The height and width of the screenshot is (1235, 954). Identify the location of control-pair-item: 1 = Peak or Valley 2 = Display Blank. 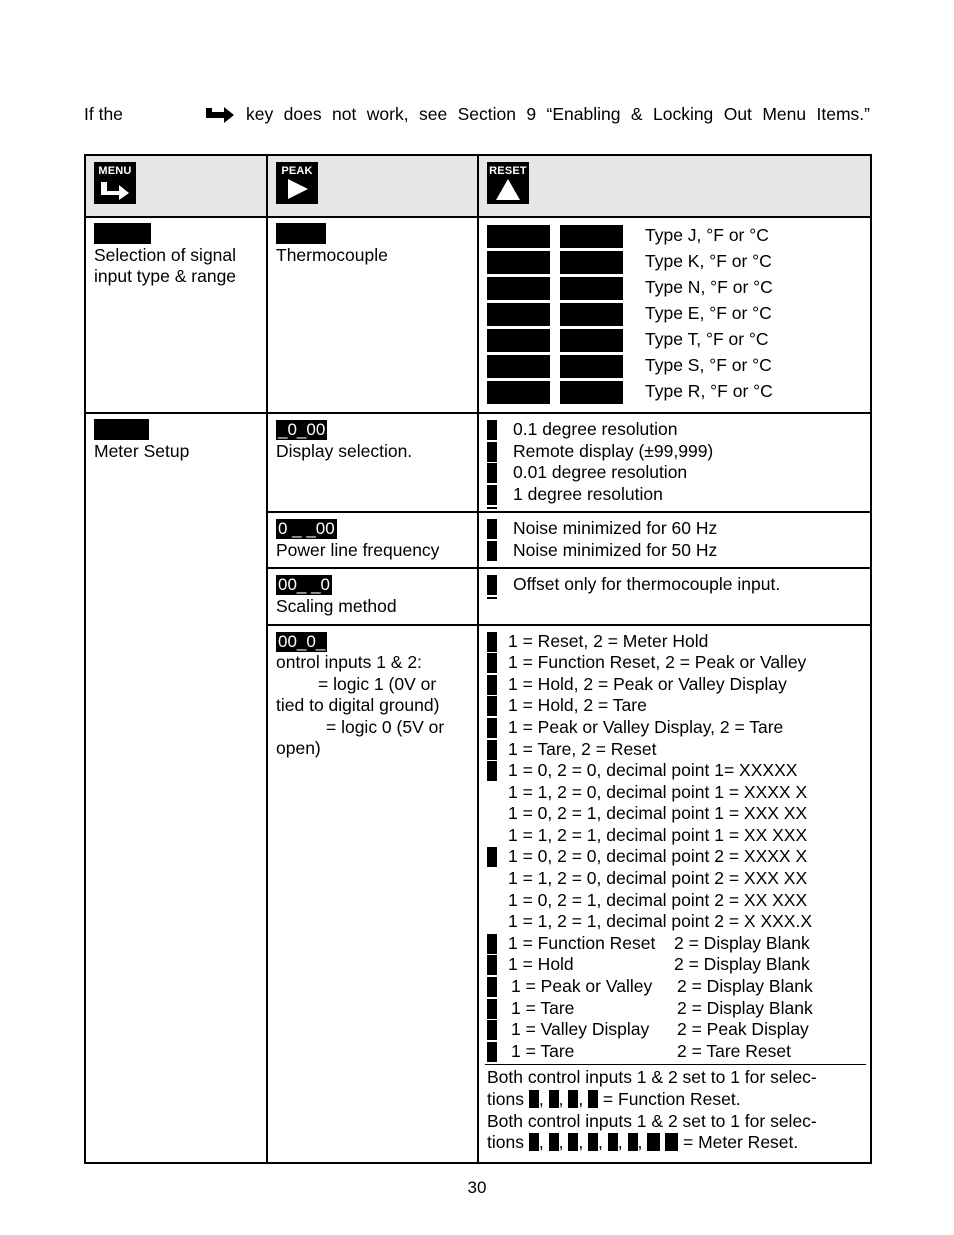
(675, 987).